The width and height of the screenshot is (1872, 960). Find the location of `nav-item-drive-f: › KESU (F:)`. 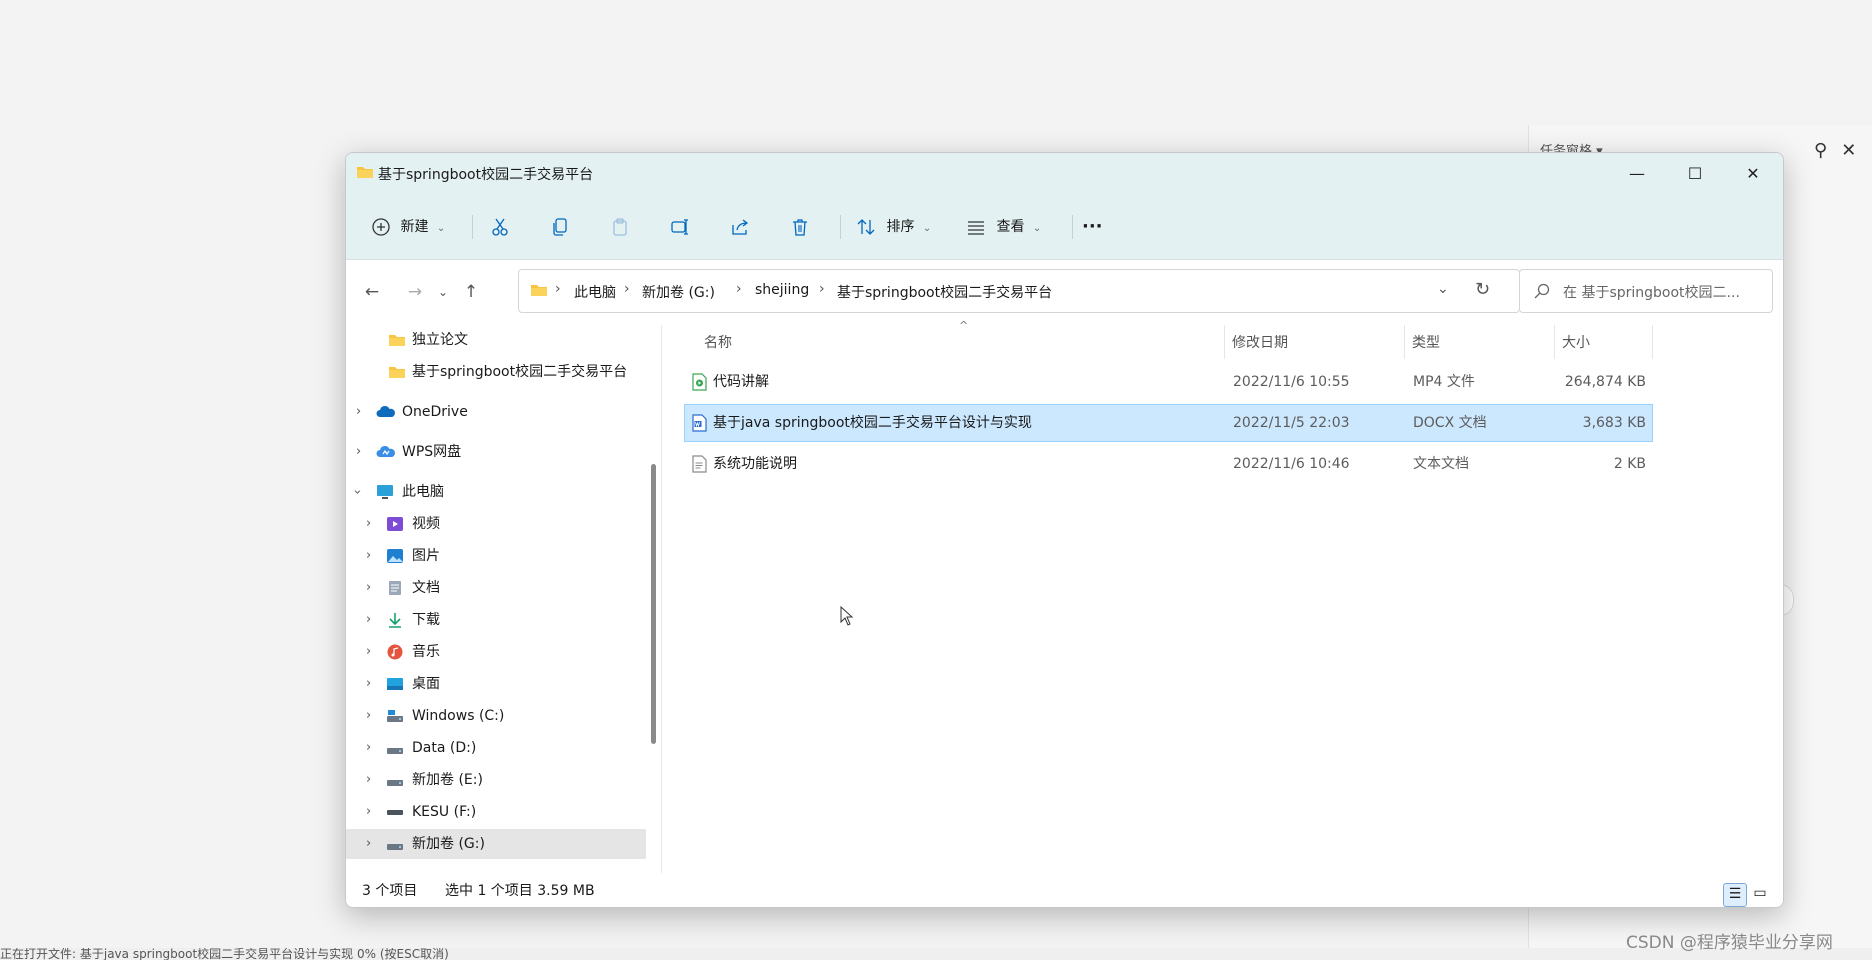

nav-item-drive-f: › KESU (F:) is located at coordinates (496, 812).